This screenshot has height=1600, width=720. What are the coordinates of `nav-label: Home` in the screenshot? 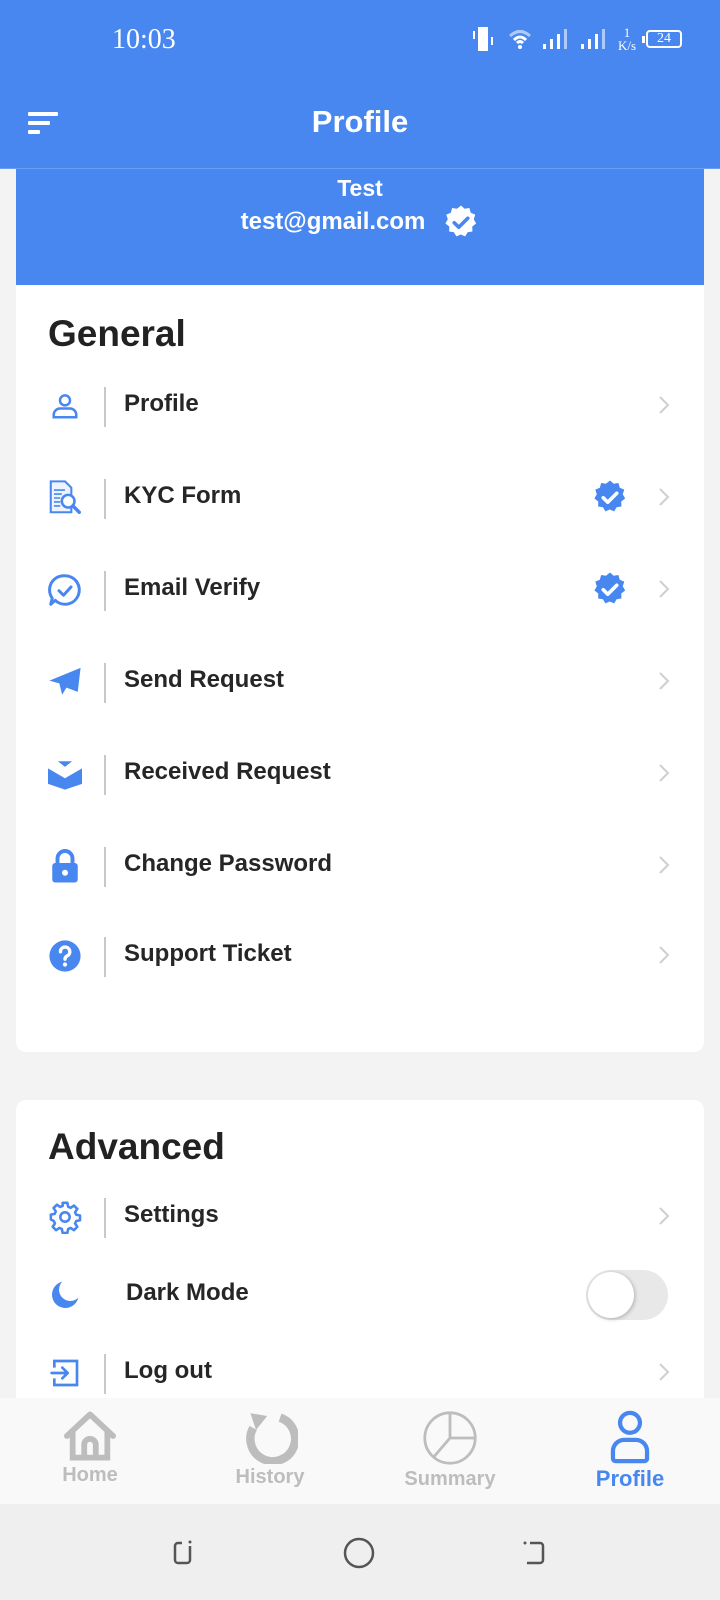 It's located at (90, 1475).